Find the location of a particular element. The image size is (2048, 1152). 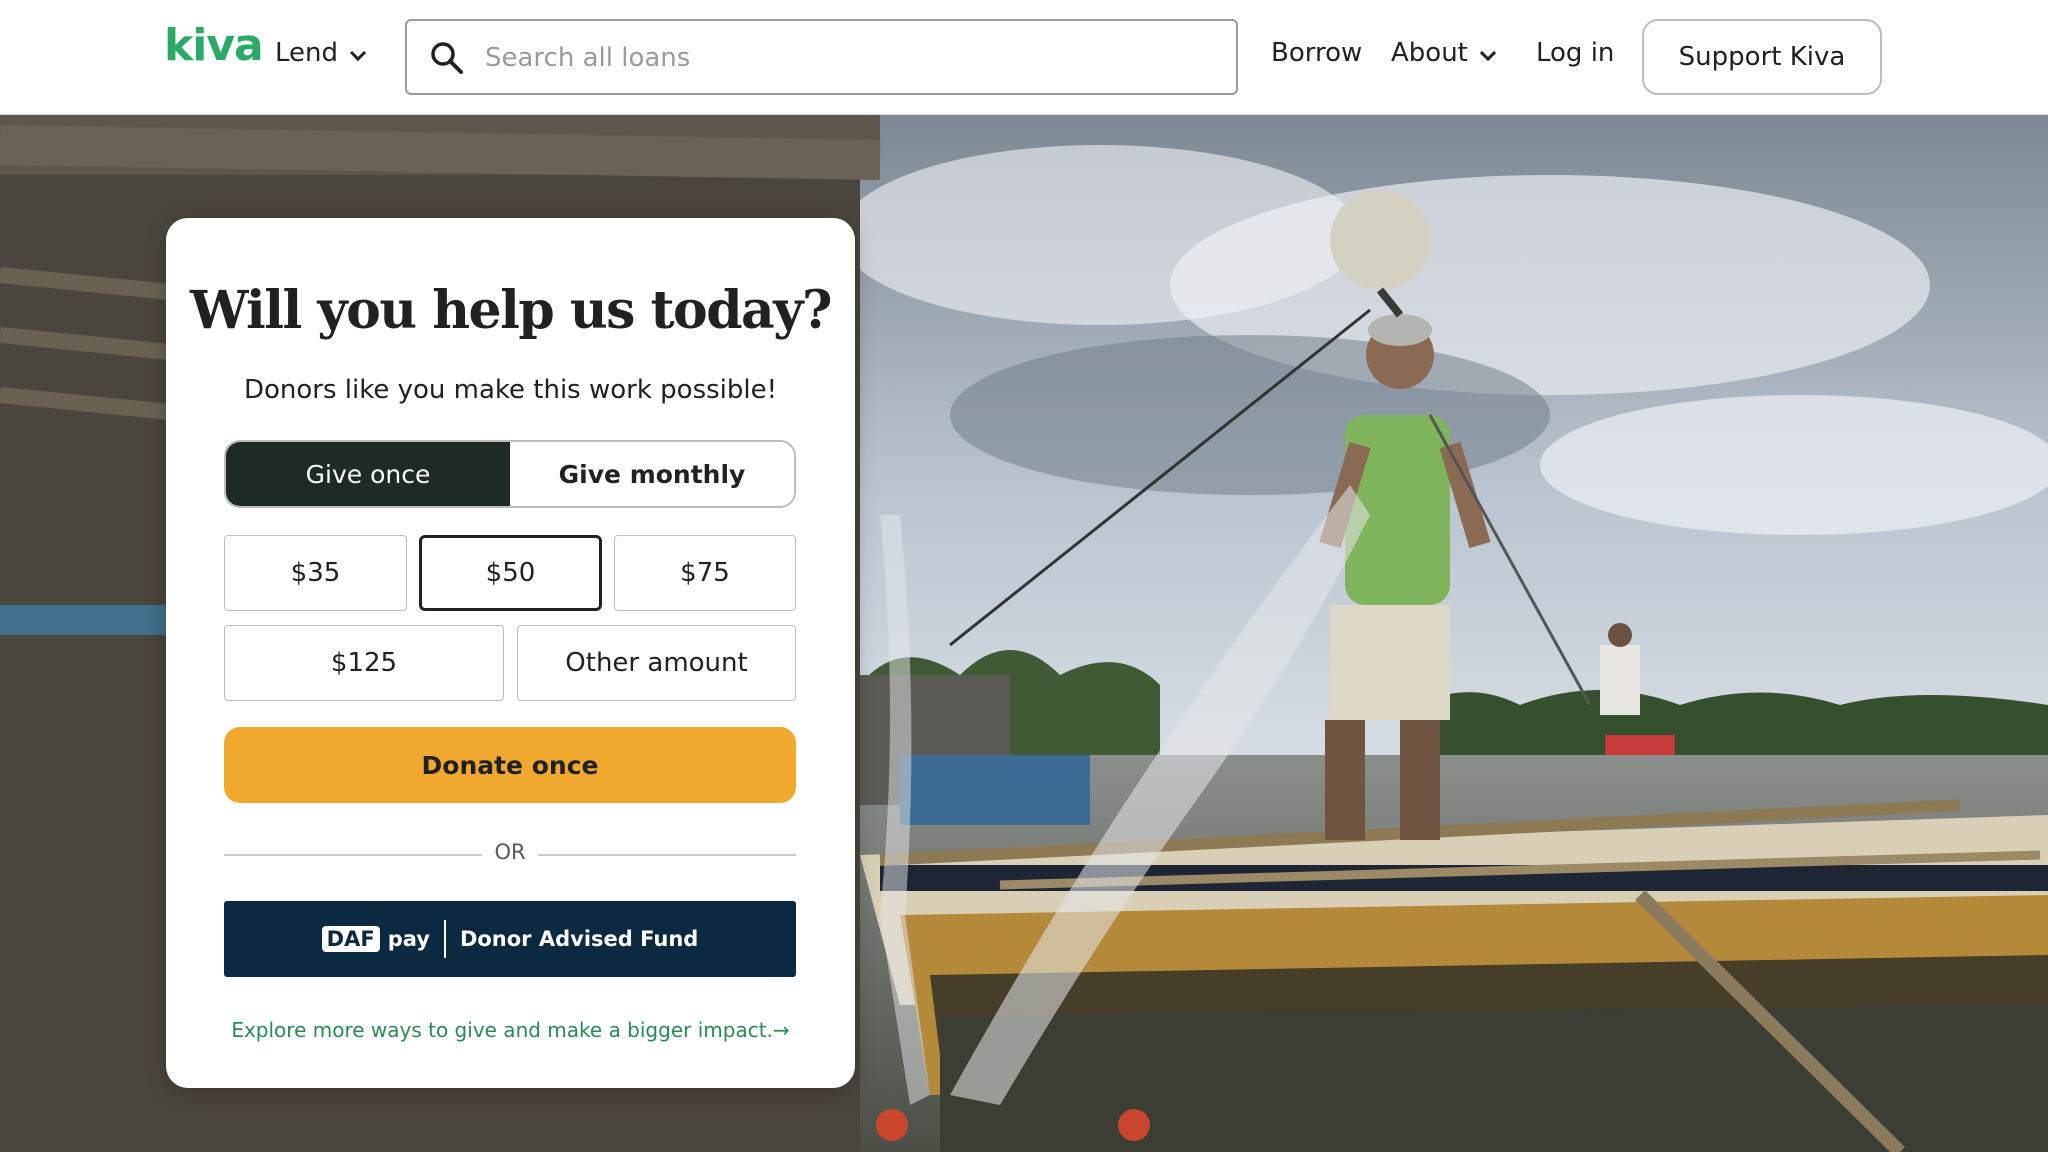

nav-login-label: Log in is located at coordinates (1575, 53).